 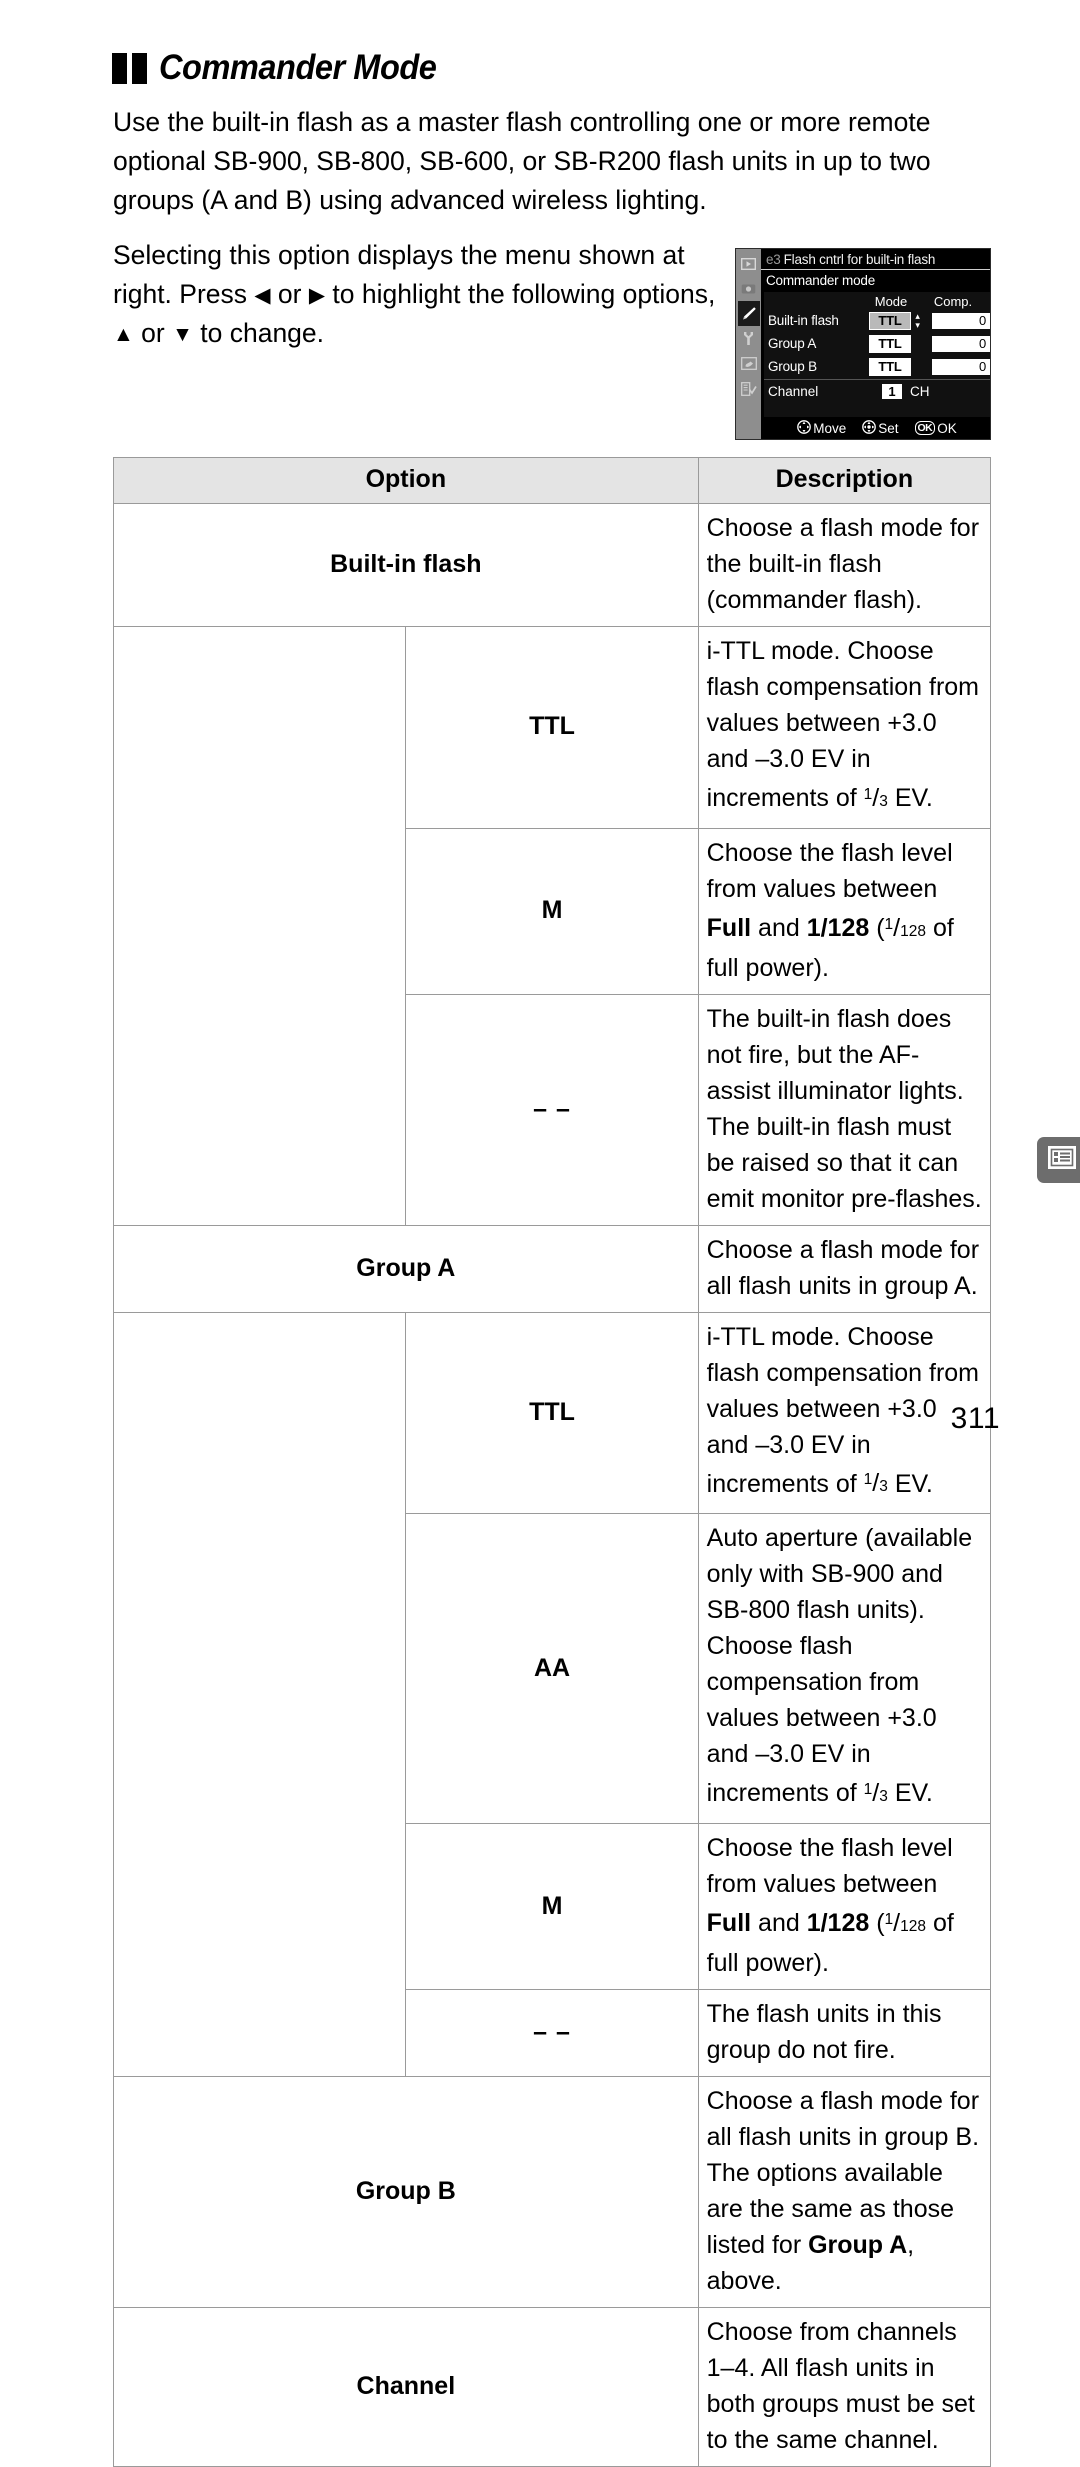 What do you see at coordinates (792, 343) in the screenshot?
I see `lcd-row-label: Group A` at bounding box center [792, 343].